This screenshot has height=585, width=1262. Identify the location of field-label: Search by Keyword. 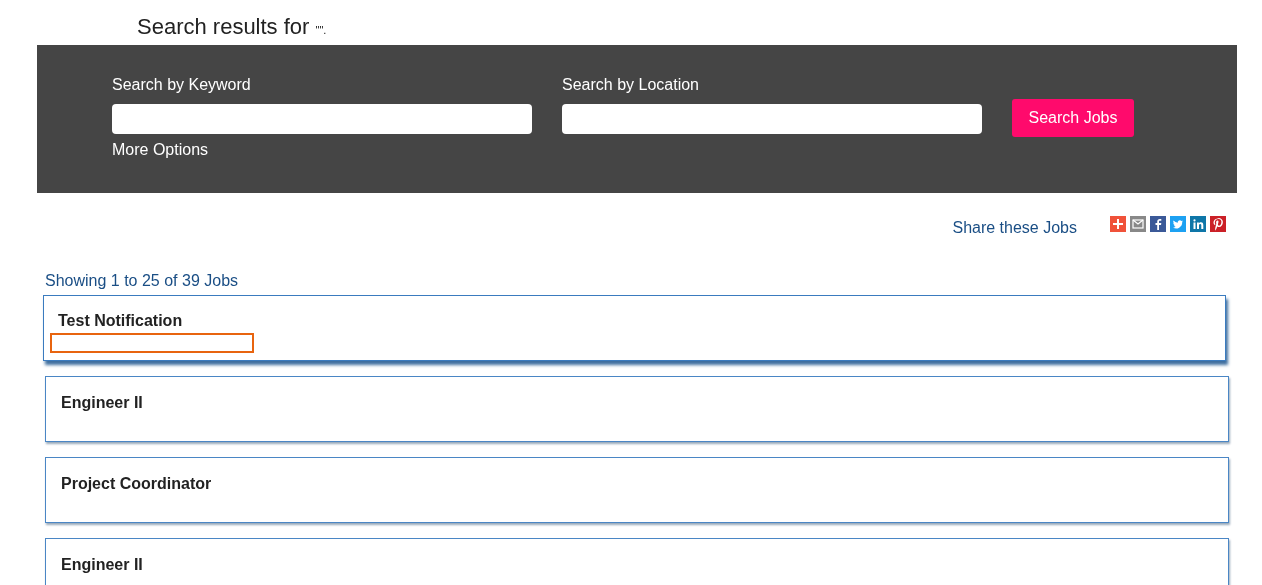
(182, 85).